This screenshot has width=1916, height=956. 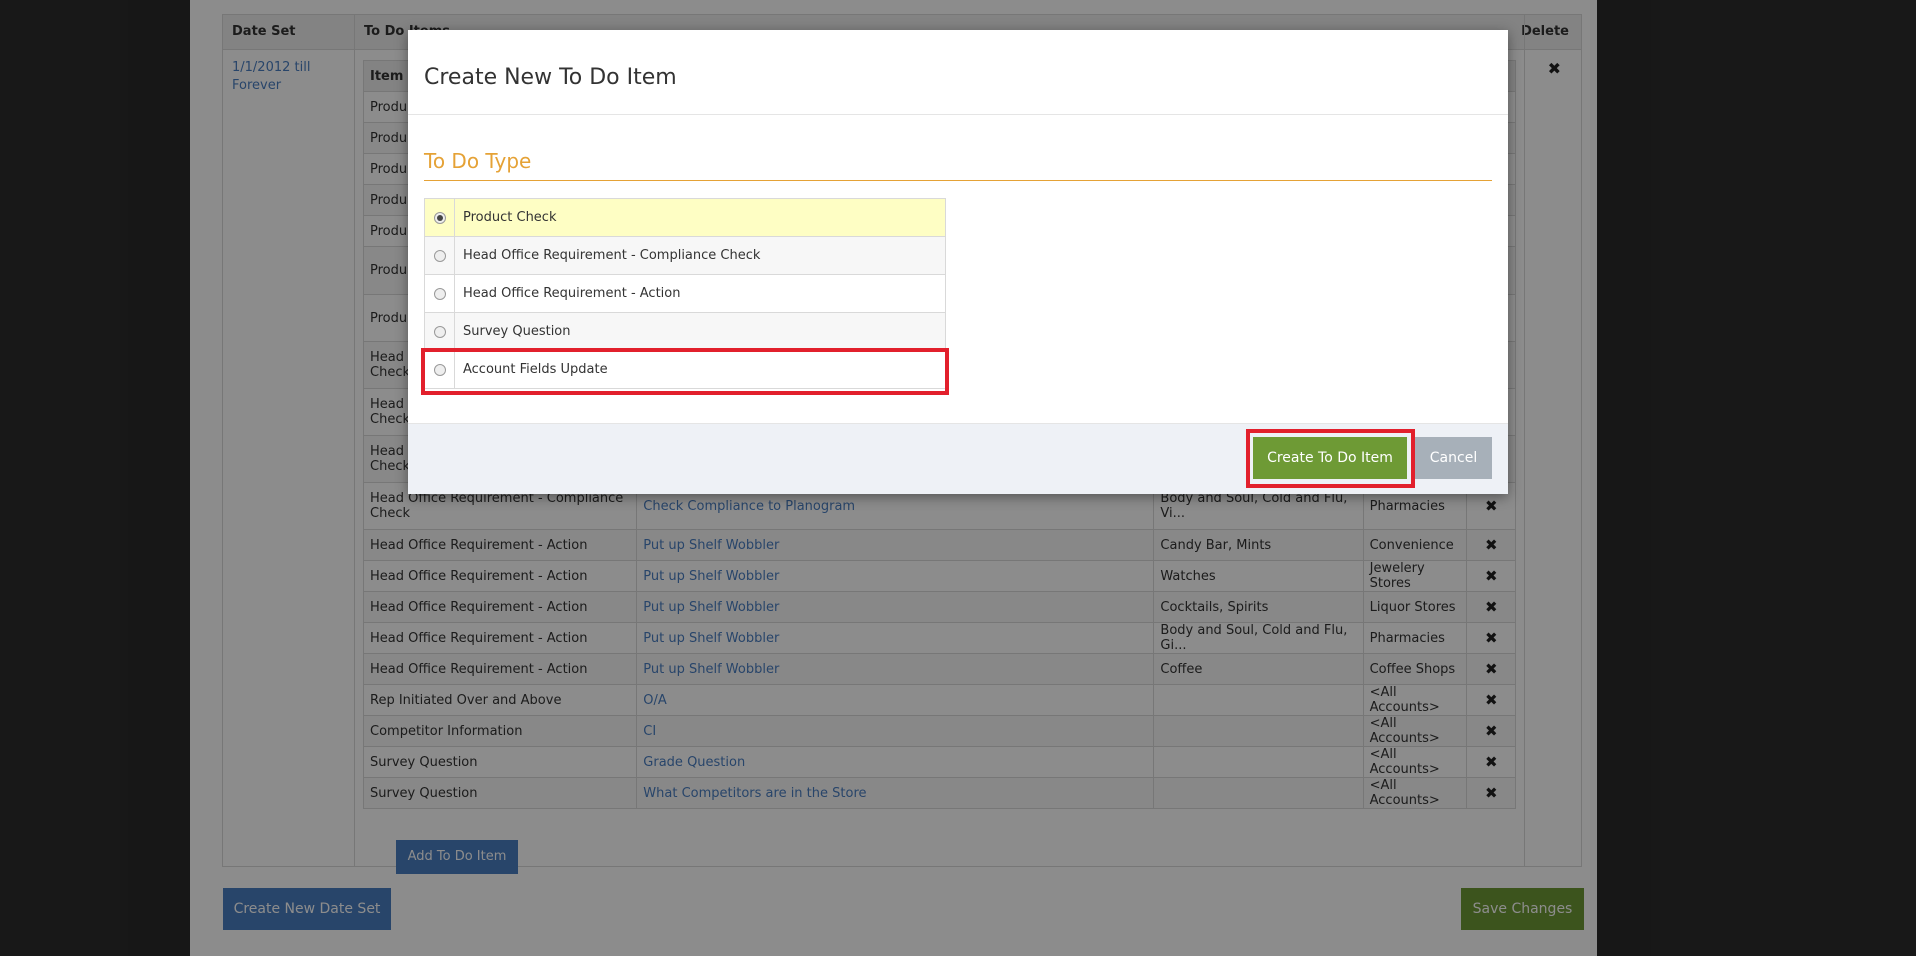 I want to click on highlight-account-fields-update, so click(x=685, y=371).